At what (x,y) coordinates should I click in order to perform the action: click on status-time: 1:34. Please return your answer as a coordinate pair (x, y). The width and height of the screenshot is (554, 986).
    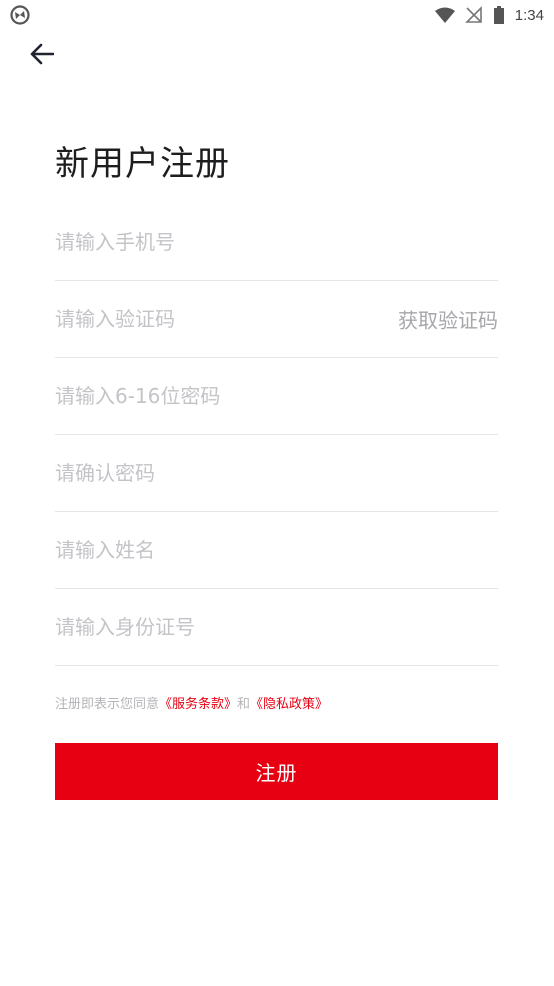
    Looking at the image, I should click on (529, 15).